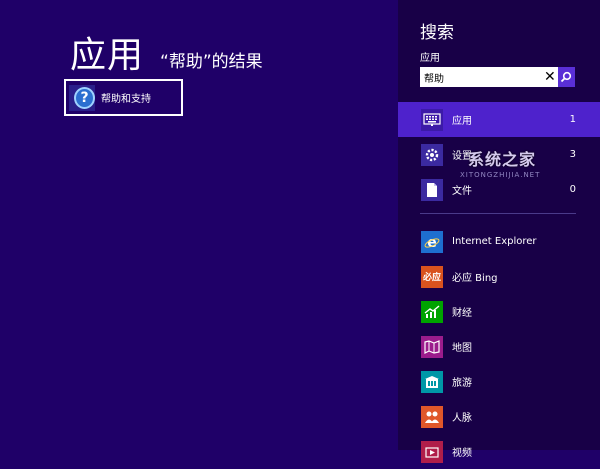  I want to click on app-item-label: 视频, so click(462, 453).